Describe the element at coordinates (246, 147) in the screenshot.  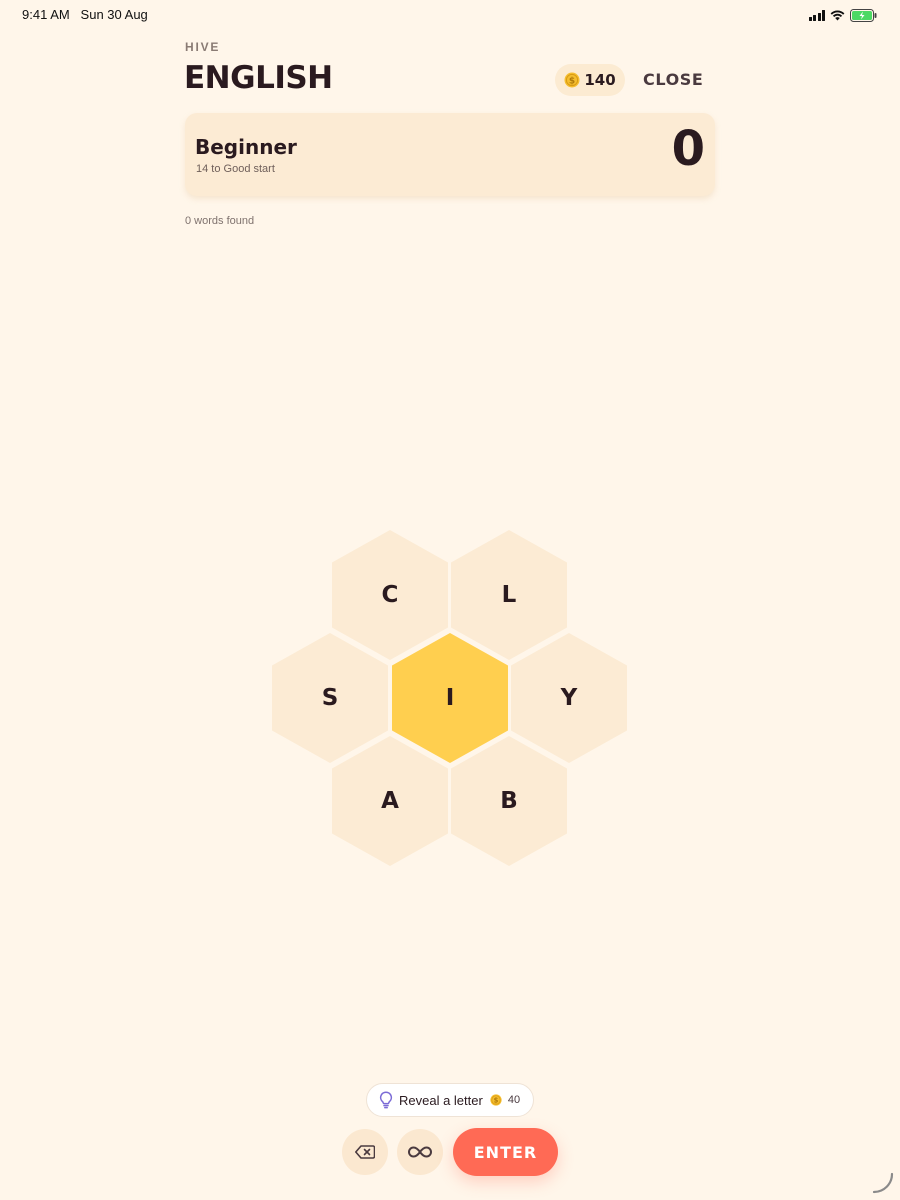
I see `rank-title: Beginner` at that location.